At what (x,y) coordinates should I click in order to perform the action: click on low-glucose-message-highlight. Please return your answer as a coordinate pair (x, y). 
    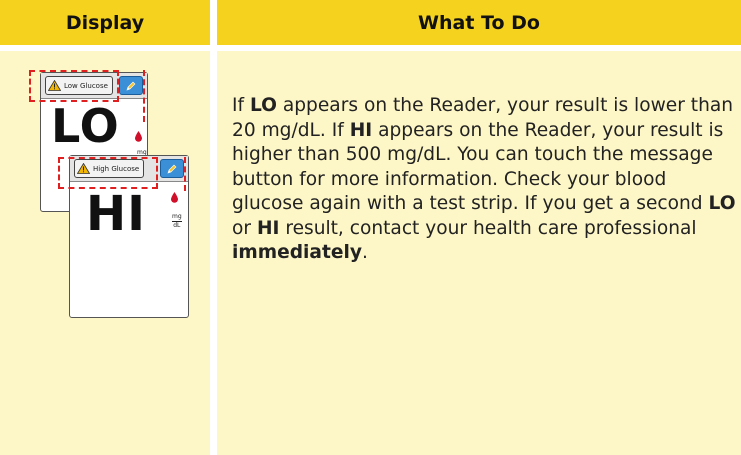
    Looking at the image, I should click on (74, 86).